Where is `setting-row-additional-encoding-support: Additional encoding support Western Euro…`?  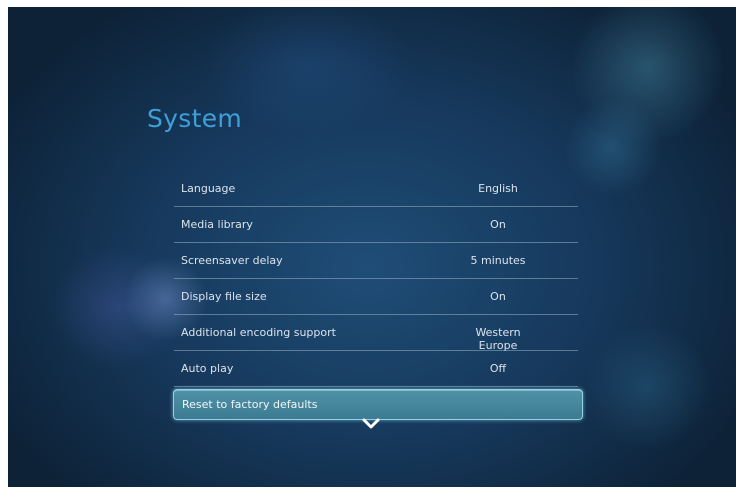
setting-row-additional-encoding-support: Additional encoding support Western Euro… is located at coordinates (376, 333).